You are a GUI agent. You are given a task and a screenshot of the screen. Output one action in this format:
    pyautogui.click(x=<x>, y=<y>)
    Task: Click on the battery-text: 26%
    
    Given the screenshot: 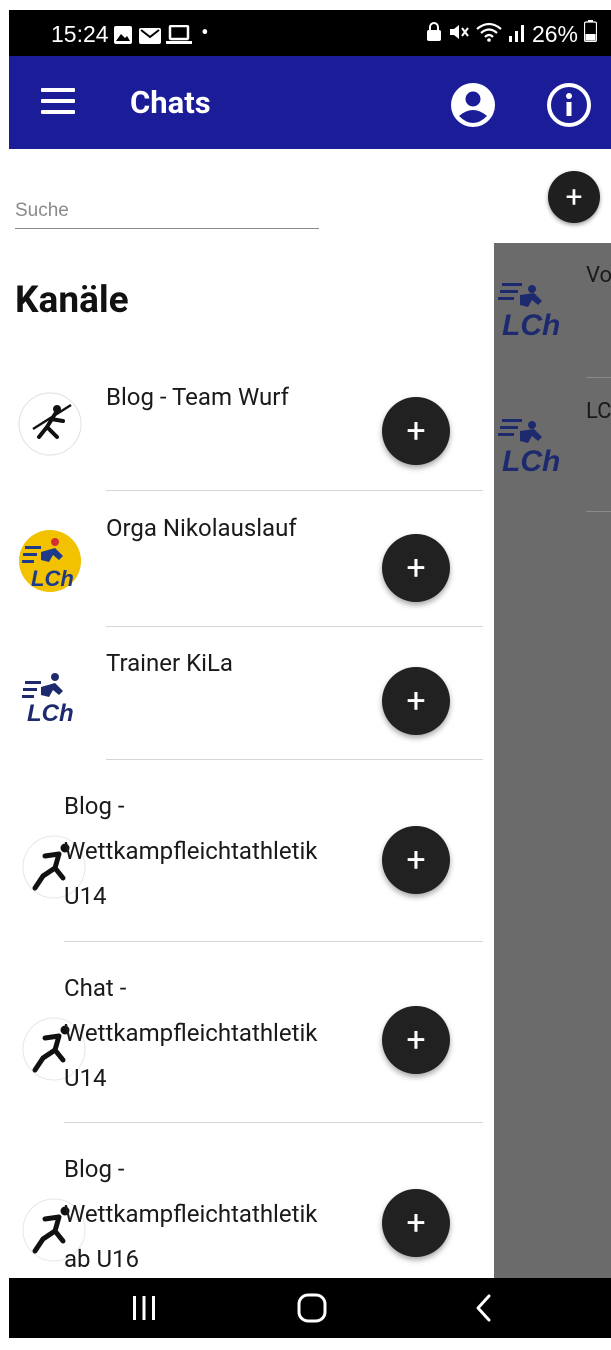 What is the action you would take?
    pyautogui.click(x=554, y=33)
    